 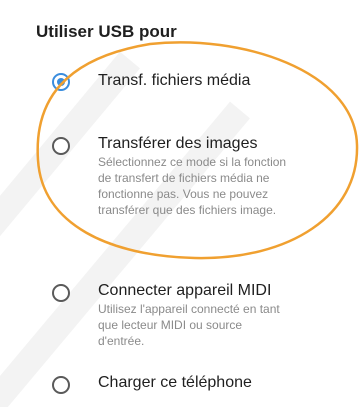 What do you see at coordinates (185, 290) in the screenshot?
I see `option-label: Connecter appareil MIDI` at bounding box center [185, 290].